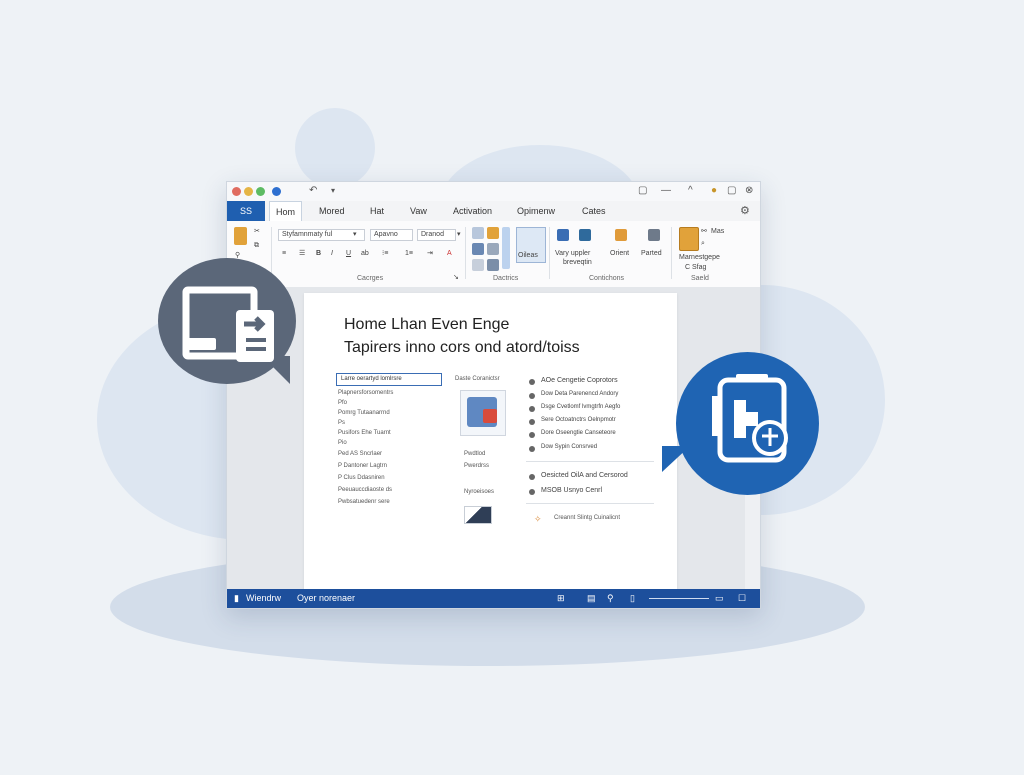  I want to click on underline-icon: U, so click(348, 253).